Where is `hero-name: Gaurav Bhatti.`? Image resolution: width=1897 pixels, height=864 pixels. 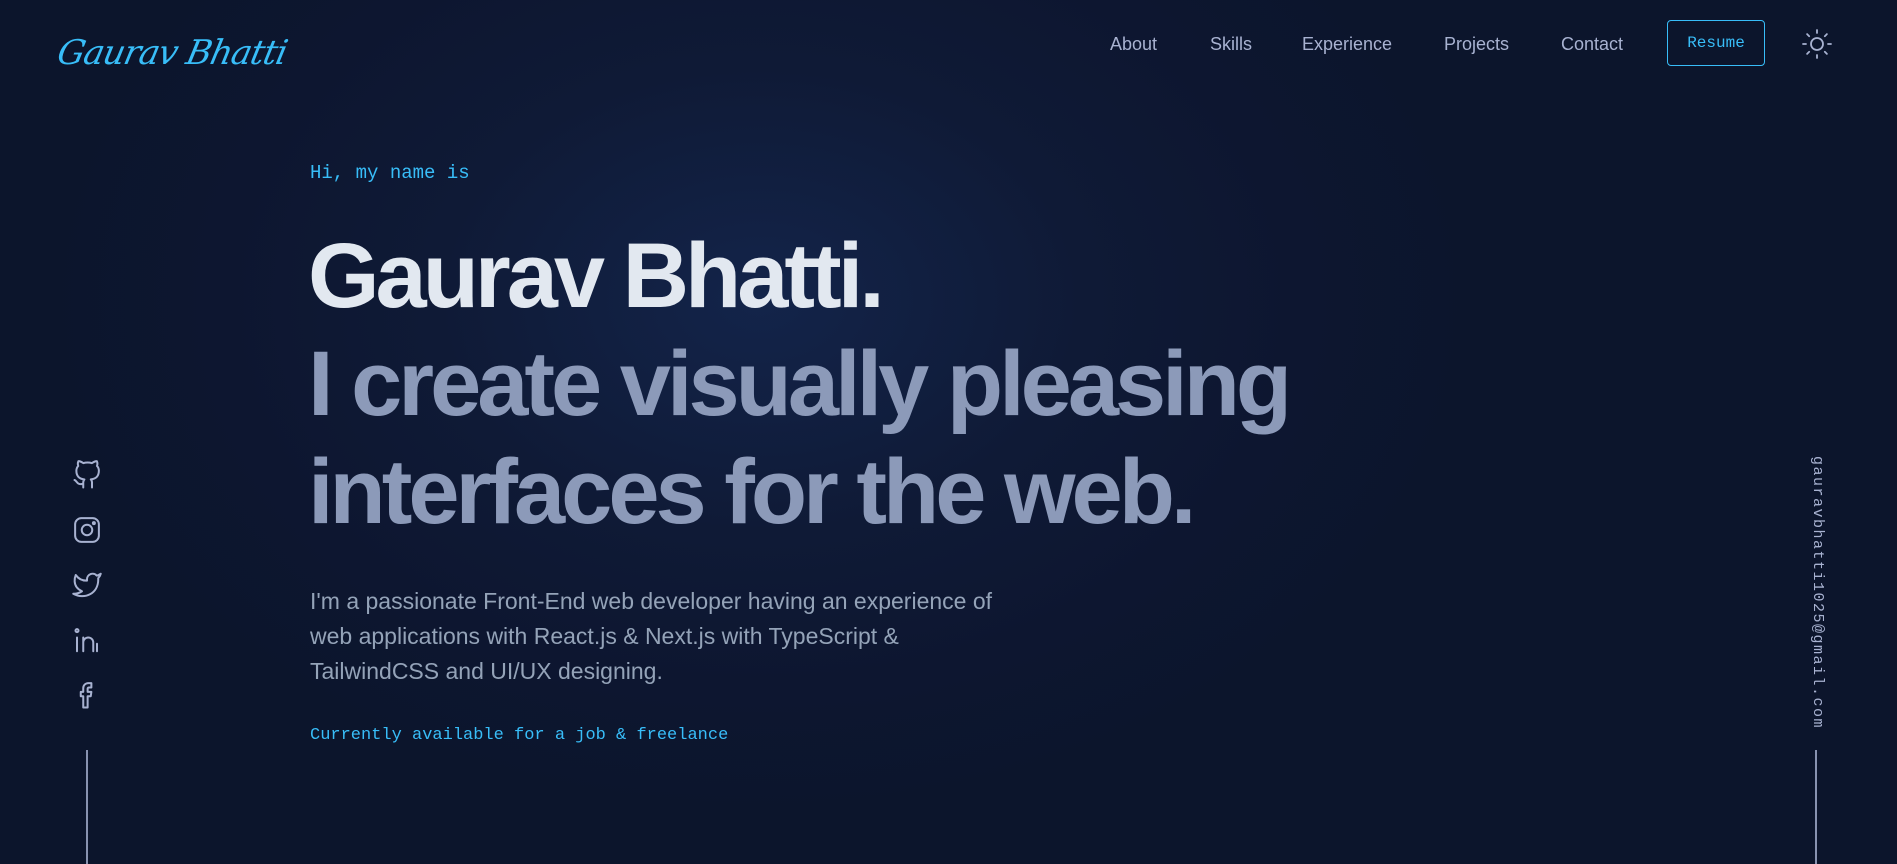
hero-name: Gaurav Bhatti. is located at coordinates (596, 276).